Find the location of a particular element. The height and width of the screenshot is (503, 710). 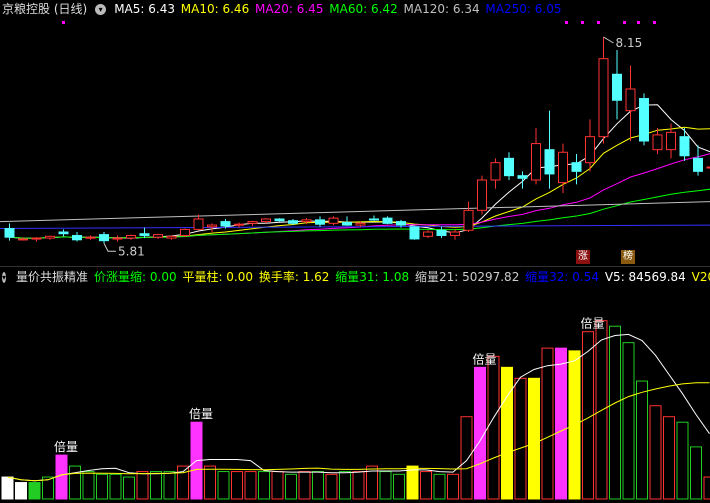

volume-indicator-menu-icon: ▾ is located at coordinates (4, 277).